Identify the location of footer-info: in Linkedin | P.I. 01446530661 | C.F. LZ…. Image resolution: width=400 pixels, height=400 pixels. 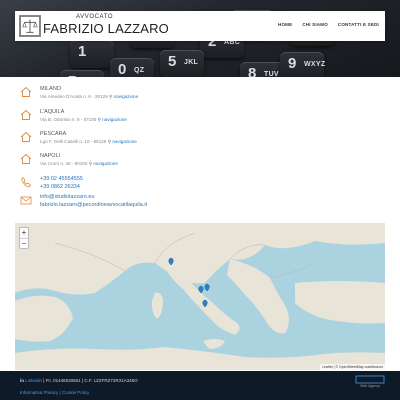
(79, 380).